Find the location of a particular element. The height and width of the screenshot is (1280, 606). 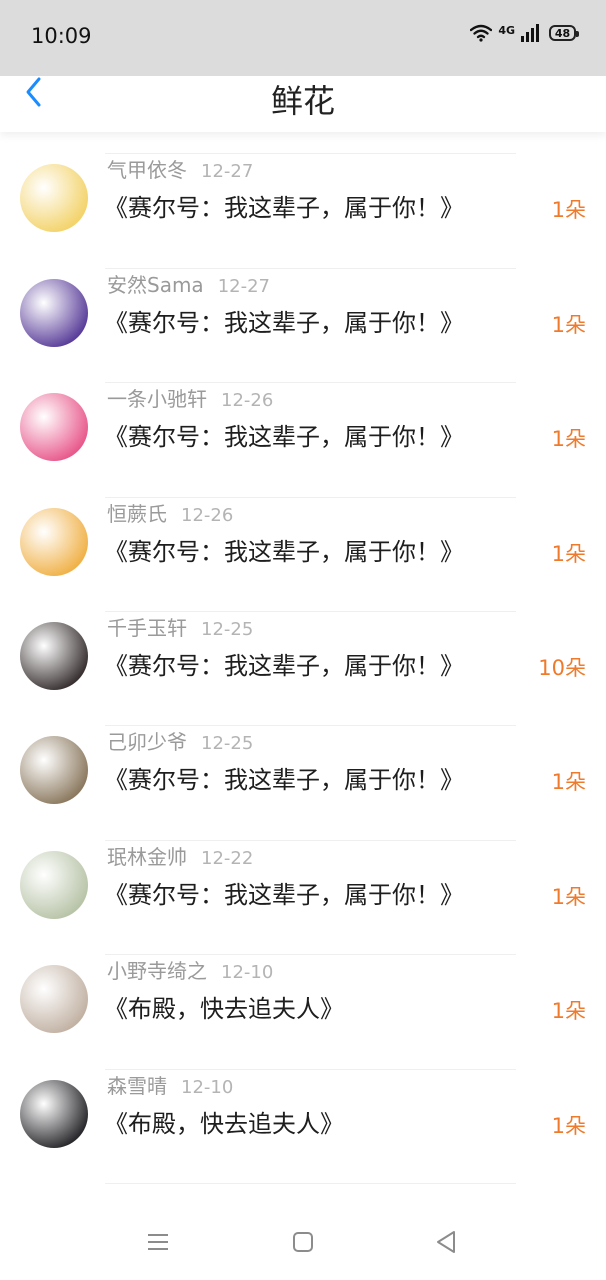

list-item: 森雪晴 12-10 《布殿，快去追夫人》 1朵 is located at coordinates (303, 1127).